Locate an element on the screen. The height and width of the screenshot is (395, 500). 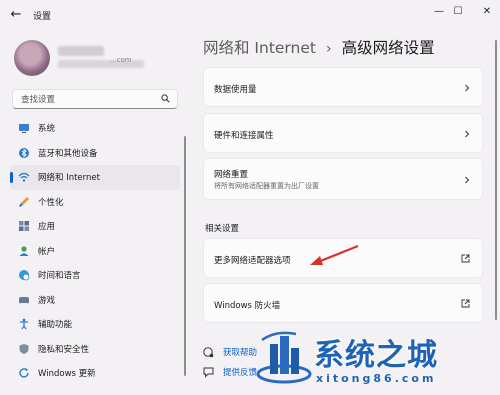
card-subtitle: 将所有网络适配器重置为出厂设置 is located at coordinates (266, 186).